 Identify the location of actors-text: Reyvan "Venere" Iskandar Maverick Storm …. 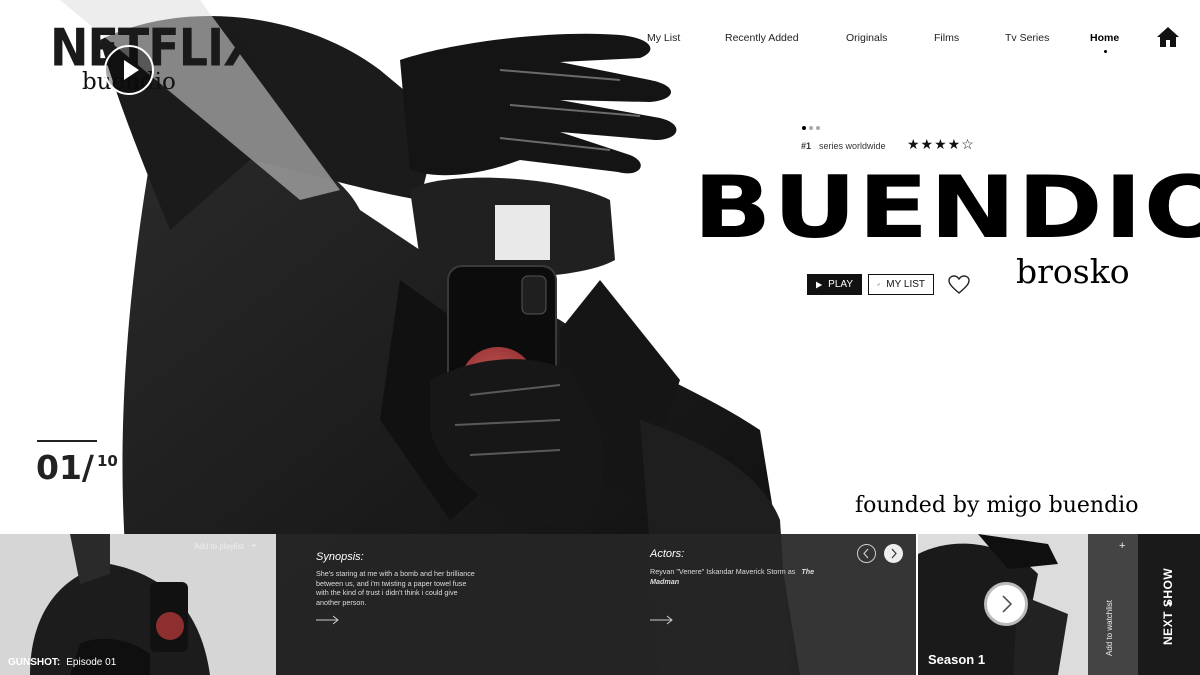
(735, 576).